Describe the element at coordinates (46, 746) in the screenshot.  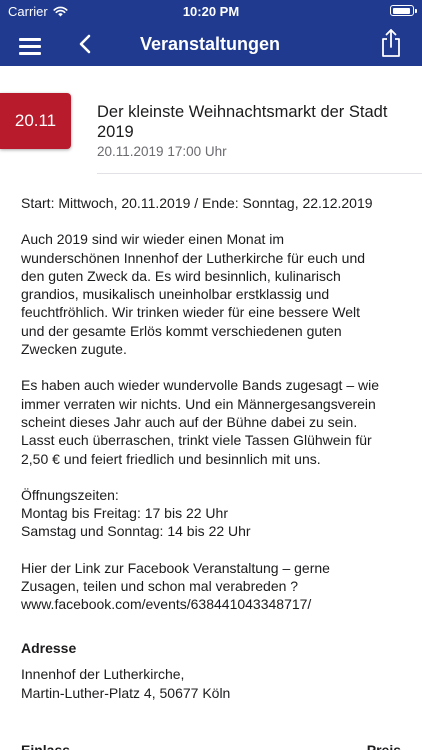
I see `admission-label: Einlass` at that location.